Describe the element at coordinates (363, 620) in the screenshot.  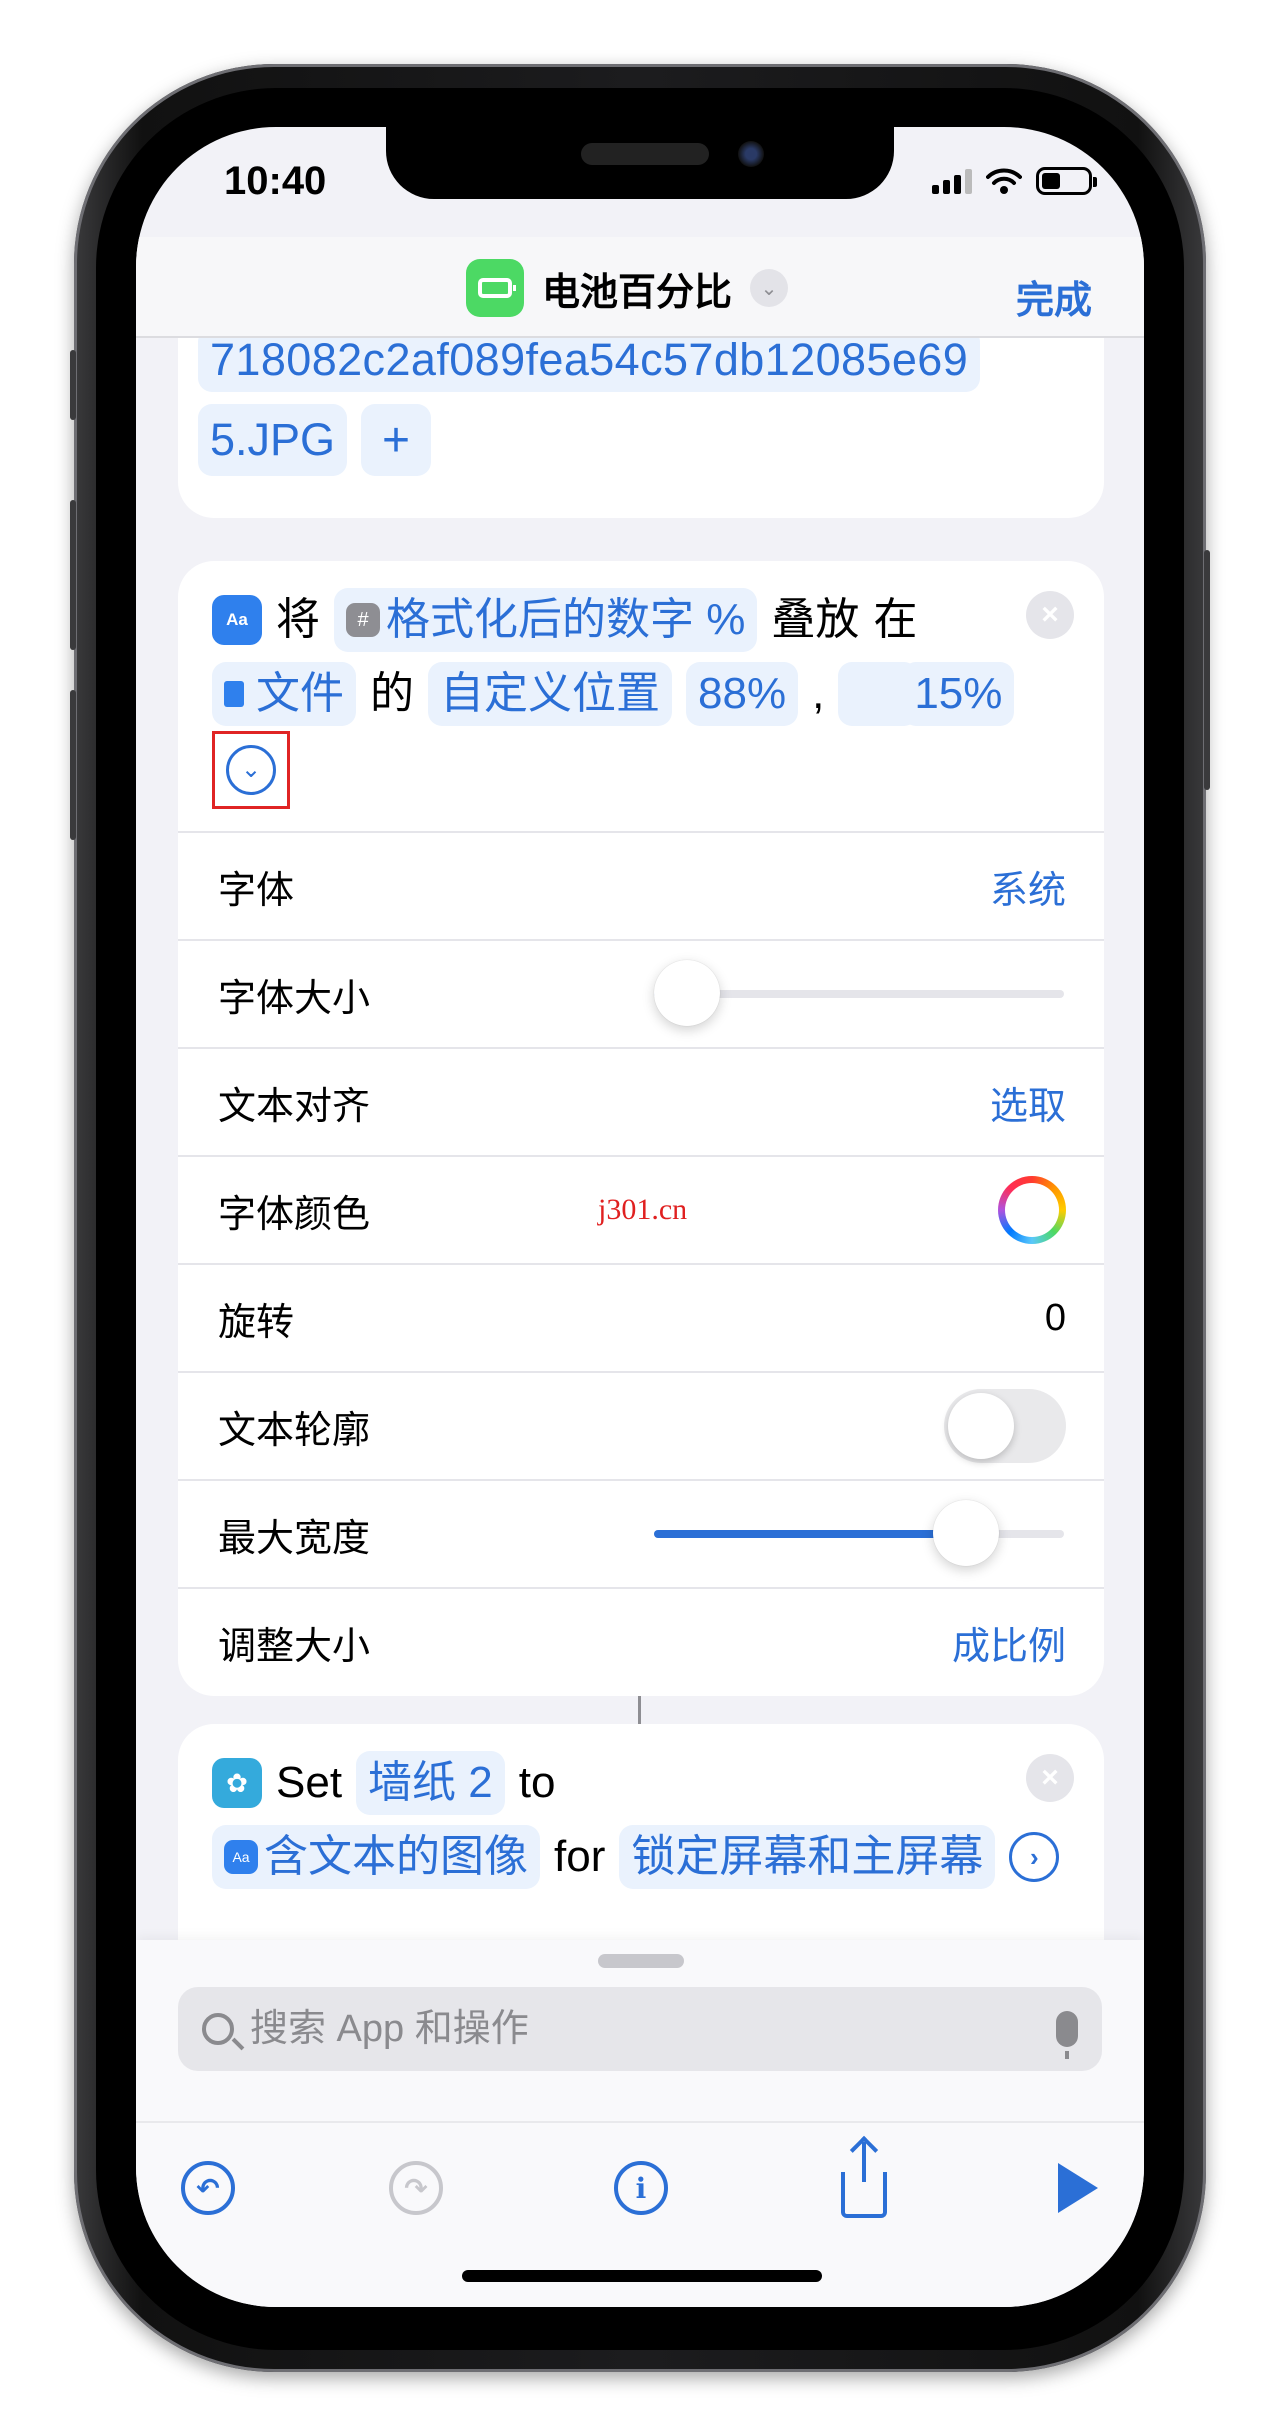
I see `number-variable-icon: #` at that location.